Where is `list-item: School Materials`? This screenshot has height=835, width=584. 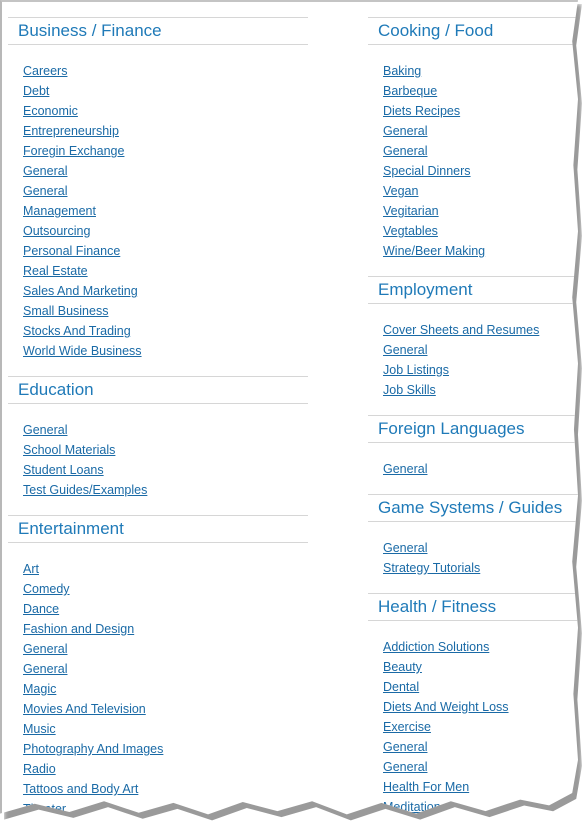
list-item: School Materials is located at coordinates (165, 450).